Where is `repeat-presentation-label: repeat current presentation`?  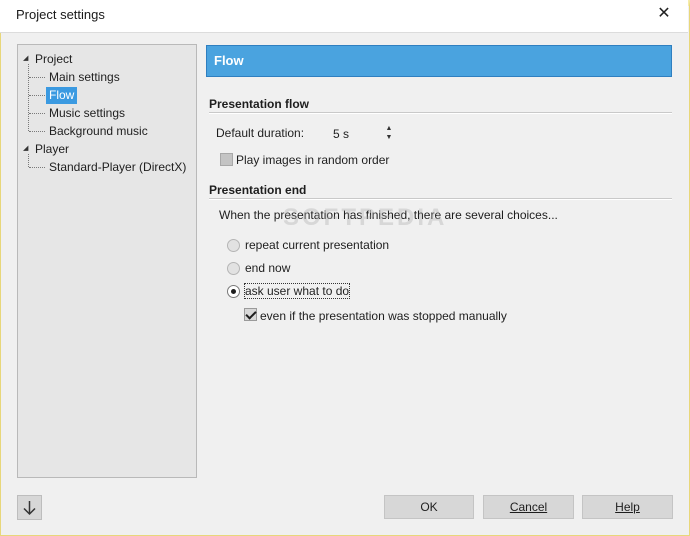 repeat-presentation-label: repeat current presentation is located at coordinates (317, 245).